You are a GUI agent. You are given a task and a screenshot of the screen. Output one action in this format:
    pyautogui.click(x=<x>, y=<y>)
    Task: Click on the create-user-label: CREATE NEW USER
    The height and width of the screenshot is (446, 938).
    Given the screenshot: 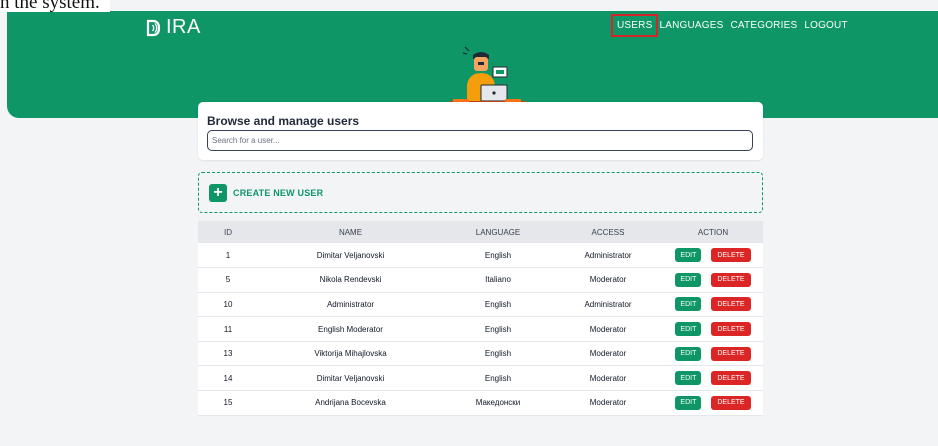 What is the action you would take?
    pyautogui.click(x=278, y=192)
    